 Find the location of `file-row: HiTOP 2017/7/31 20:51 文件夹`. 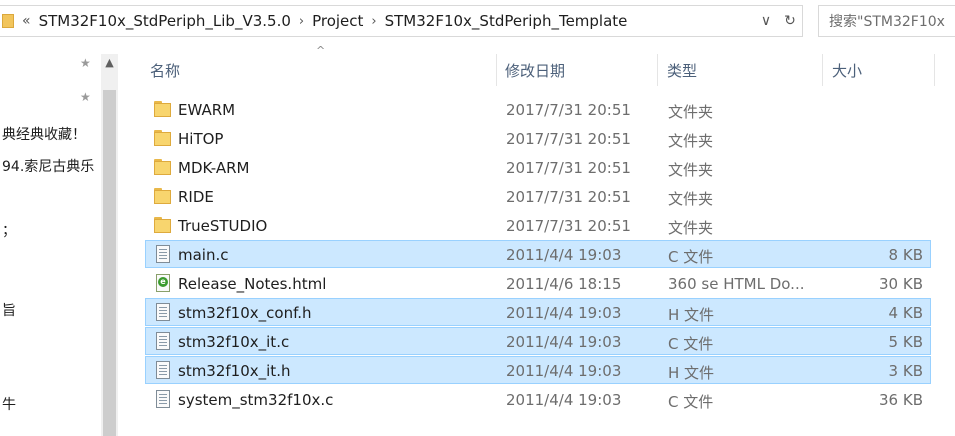

file-row: HiTOP 2017/7/31 20:51 文件夹 is located at coordinates (538, 138).